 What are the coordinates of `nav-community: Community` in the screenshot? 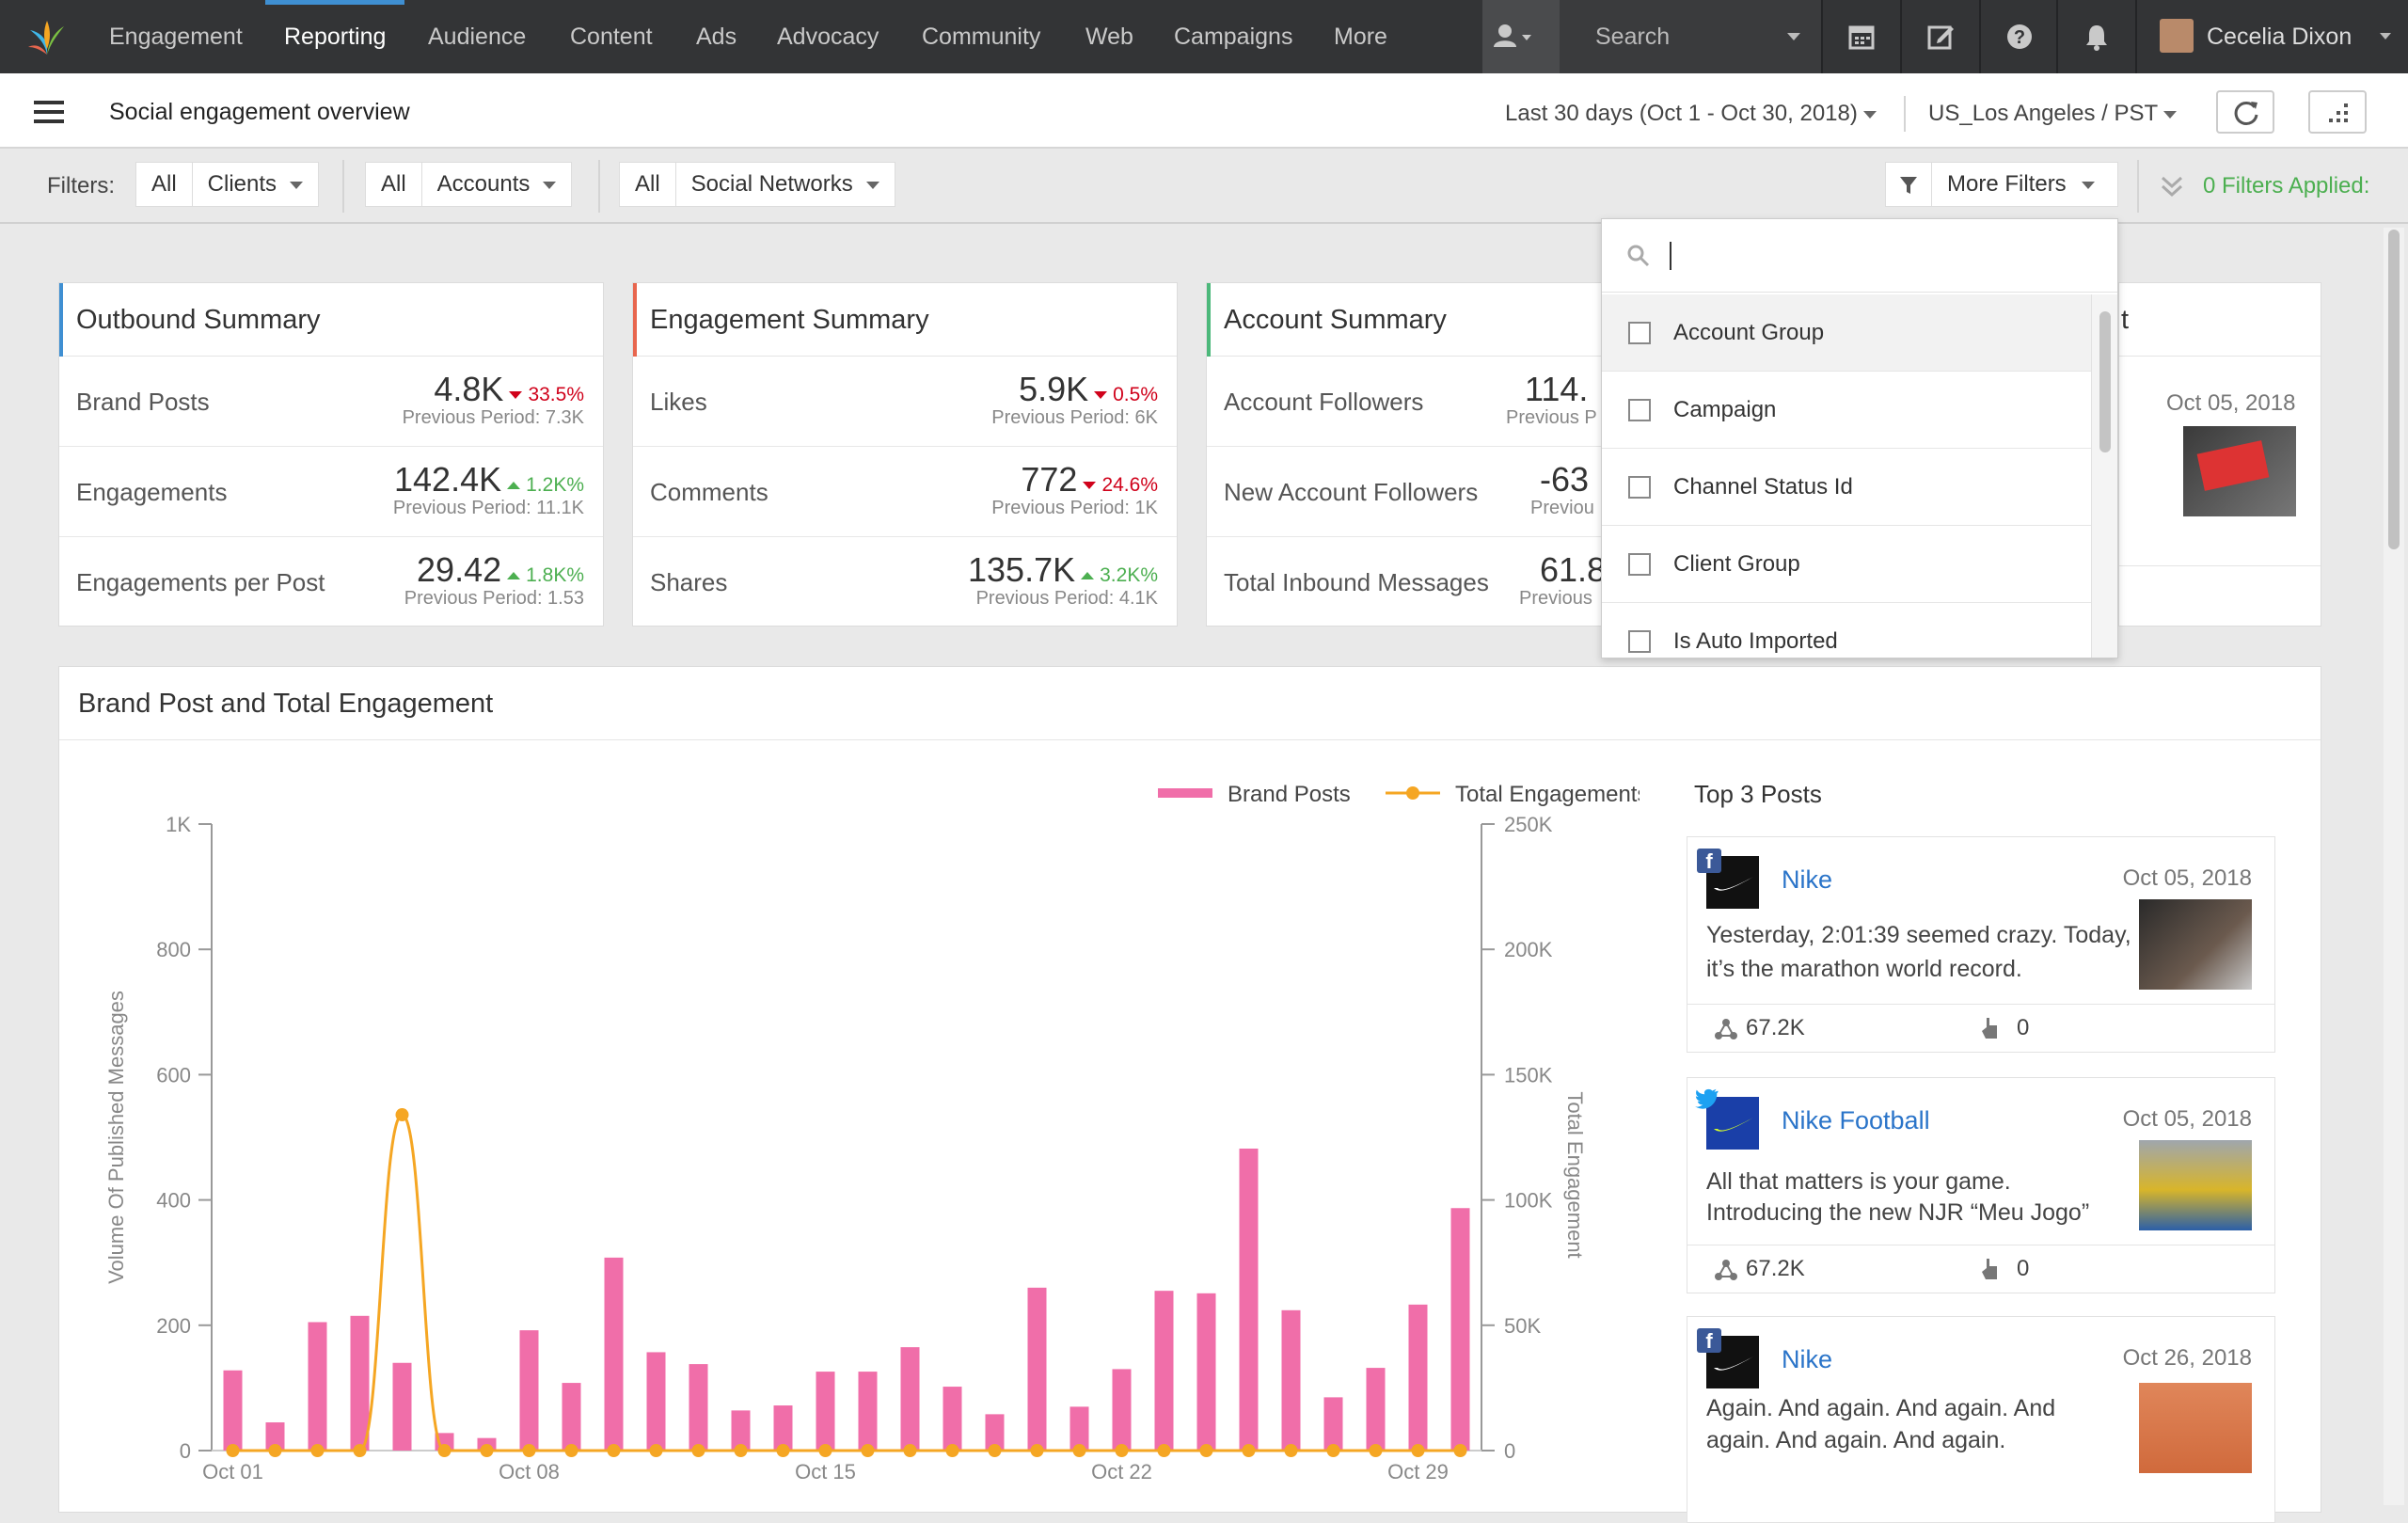 It's located at (981, 36).